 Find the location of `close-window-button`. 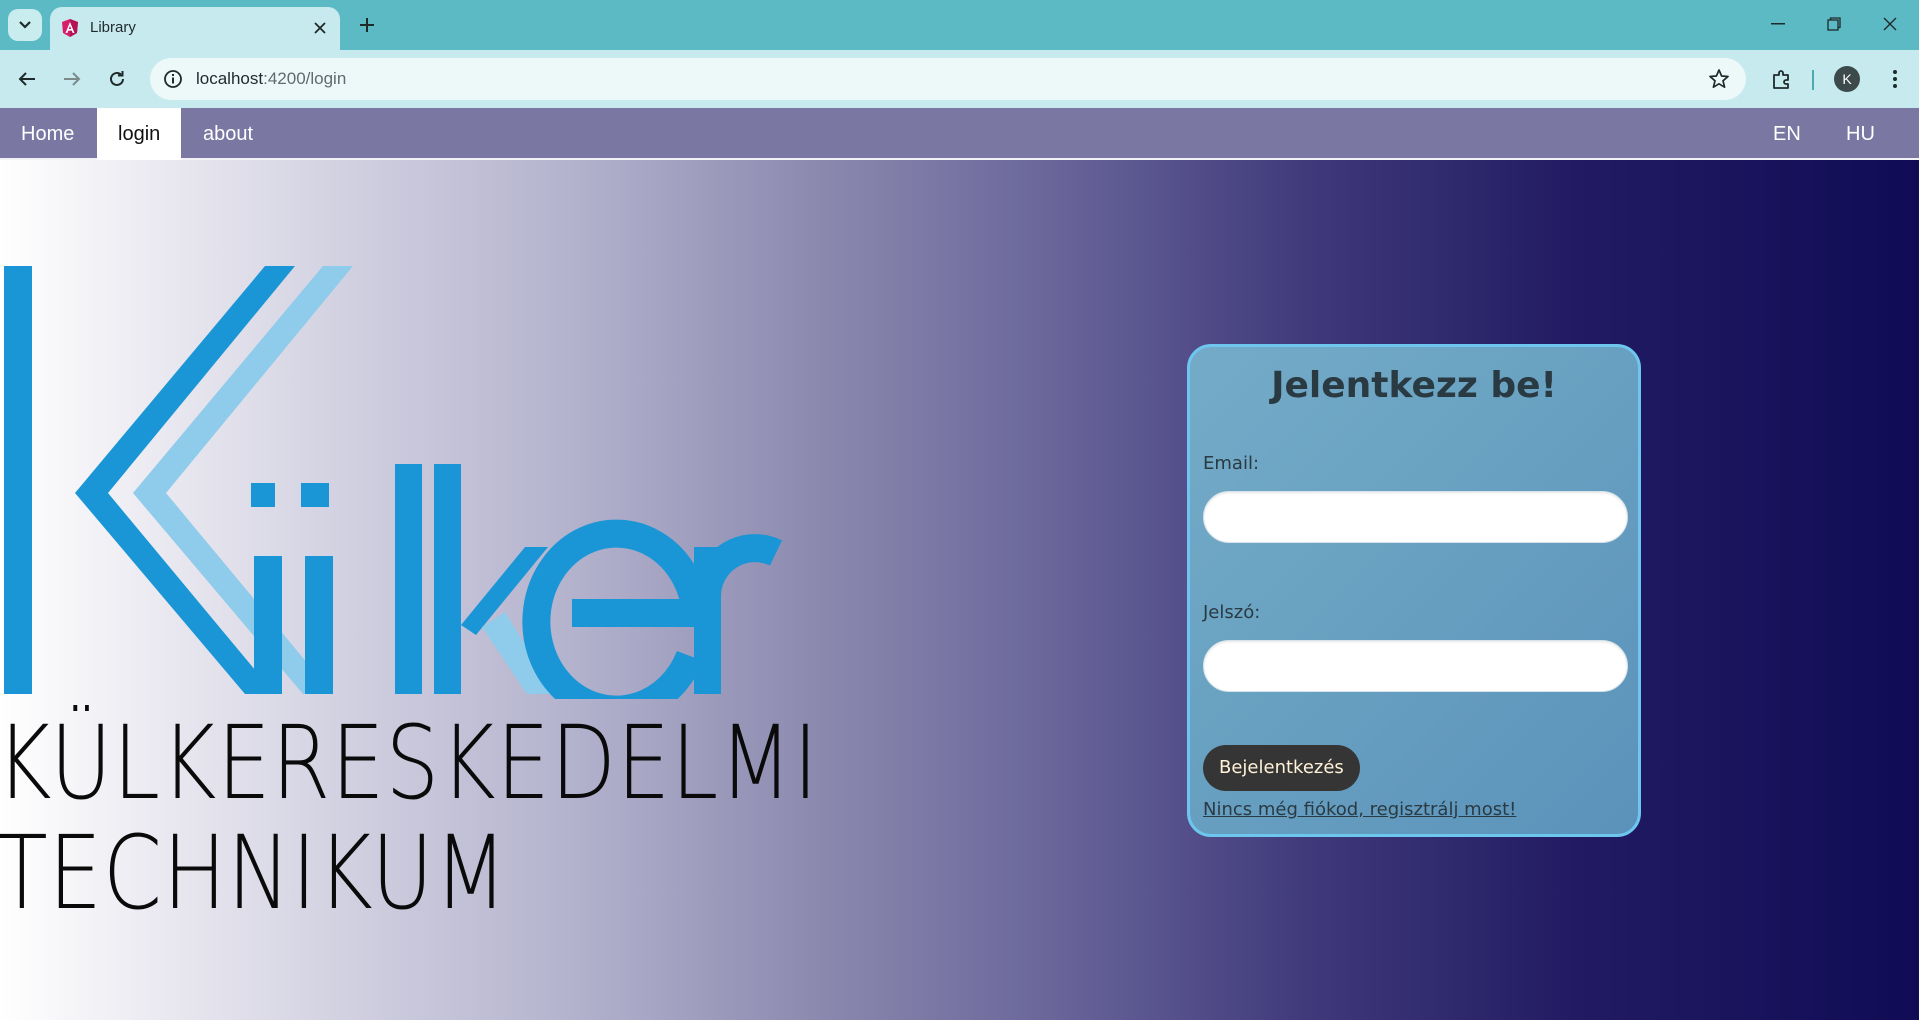

close-window-button is located at coordinates (1890, 24).